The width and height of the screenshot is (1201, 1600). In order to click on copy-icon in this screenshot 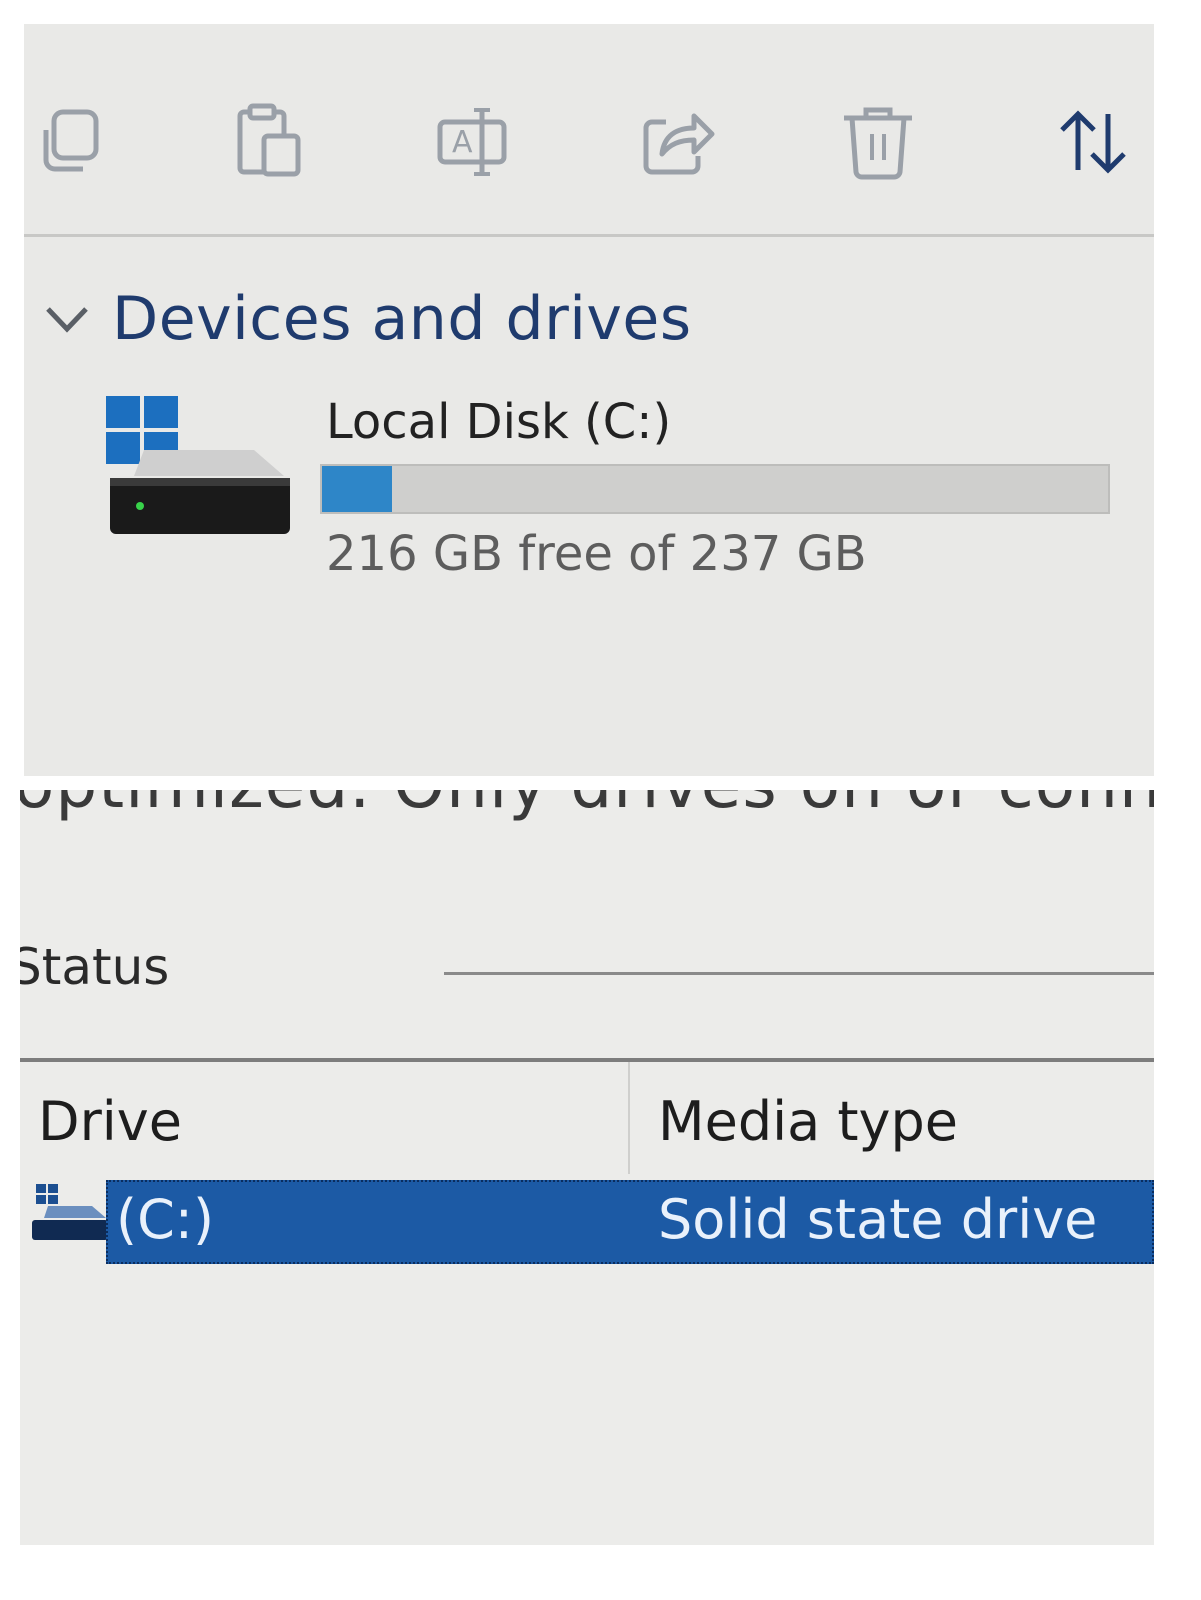, I will do `click(72, 142)`.